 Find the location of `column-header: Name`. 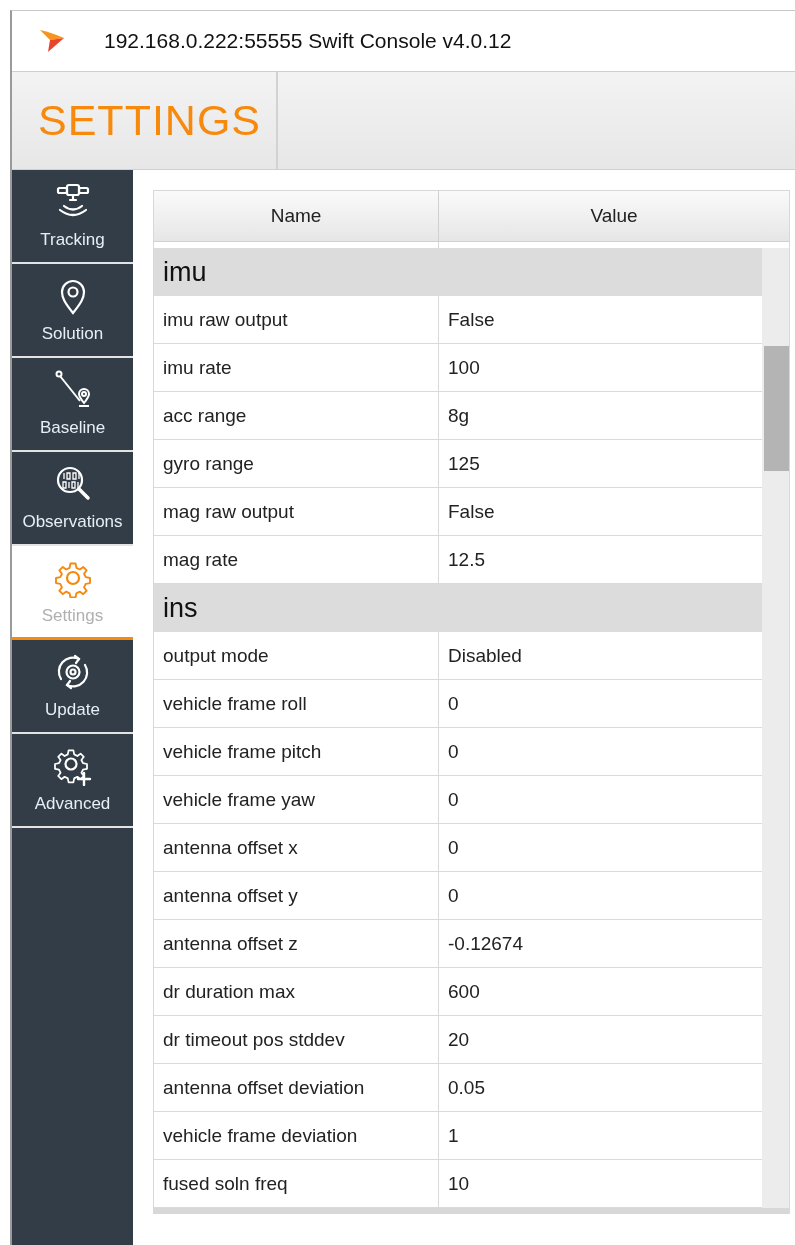

column-header: Name is located at coordinates (296, 216).